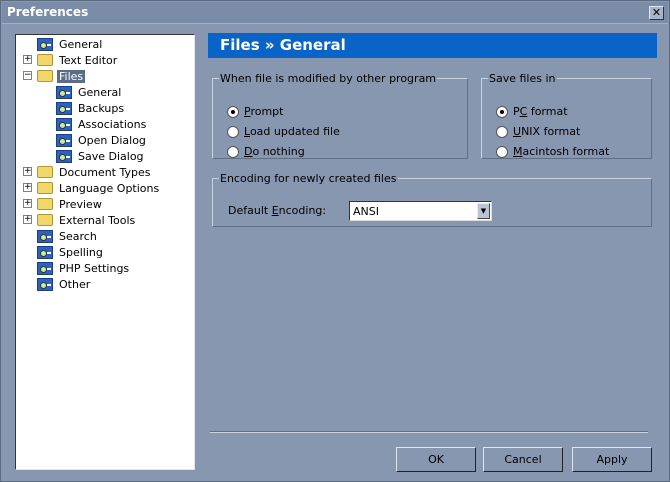 Image resolution: width=670 pixels, height=482 pixels. What do you see at coordinates (111, 156) in the screenshot?
I see `tree-item-label: Save Dialog` at bounding box center [111, 156].